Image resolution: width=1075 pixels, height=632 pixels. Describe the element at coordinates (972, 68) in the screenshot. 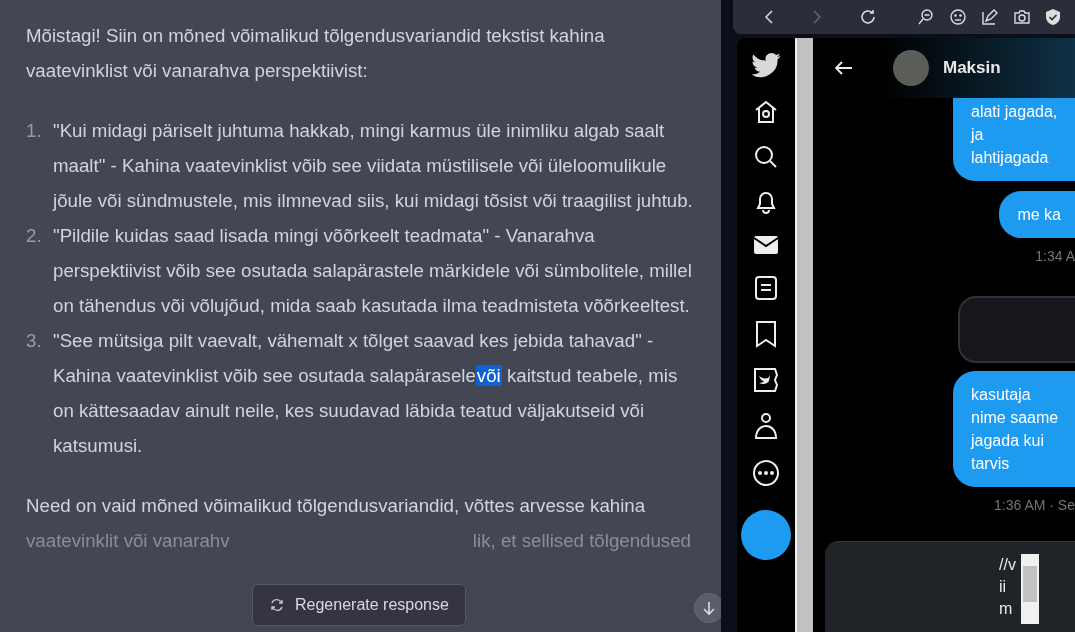

I see `contact-name: Maksin` at that location.